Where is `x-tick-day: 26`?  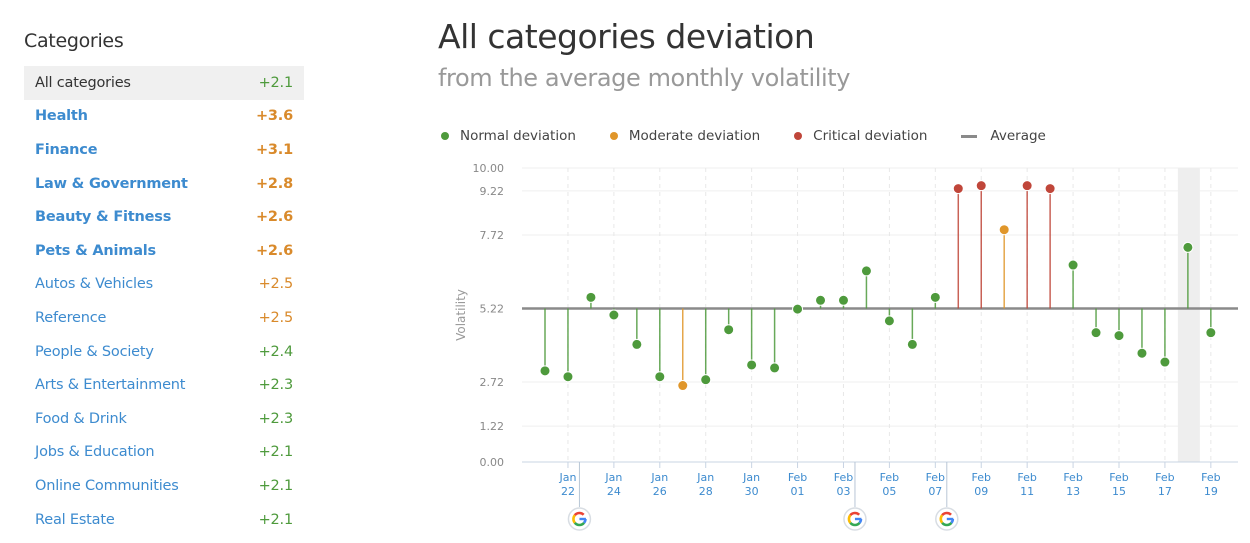 x-tick-day: 26 is located at coordinates (660, 491).